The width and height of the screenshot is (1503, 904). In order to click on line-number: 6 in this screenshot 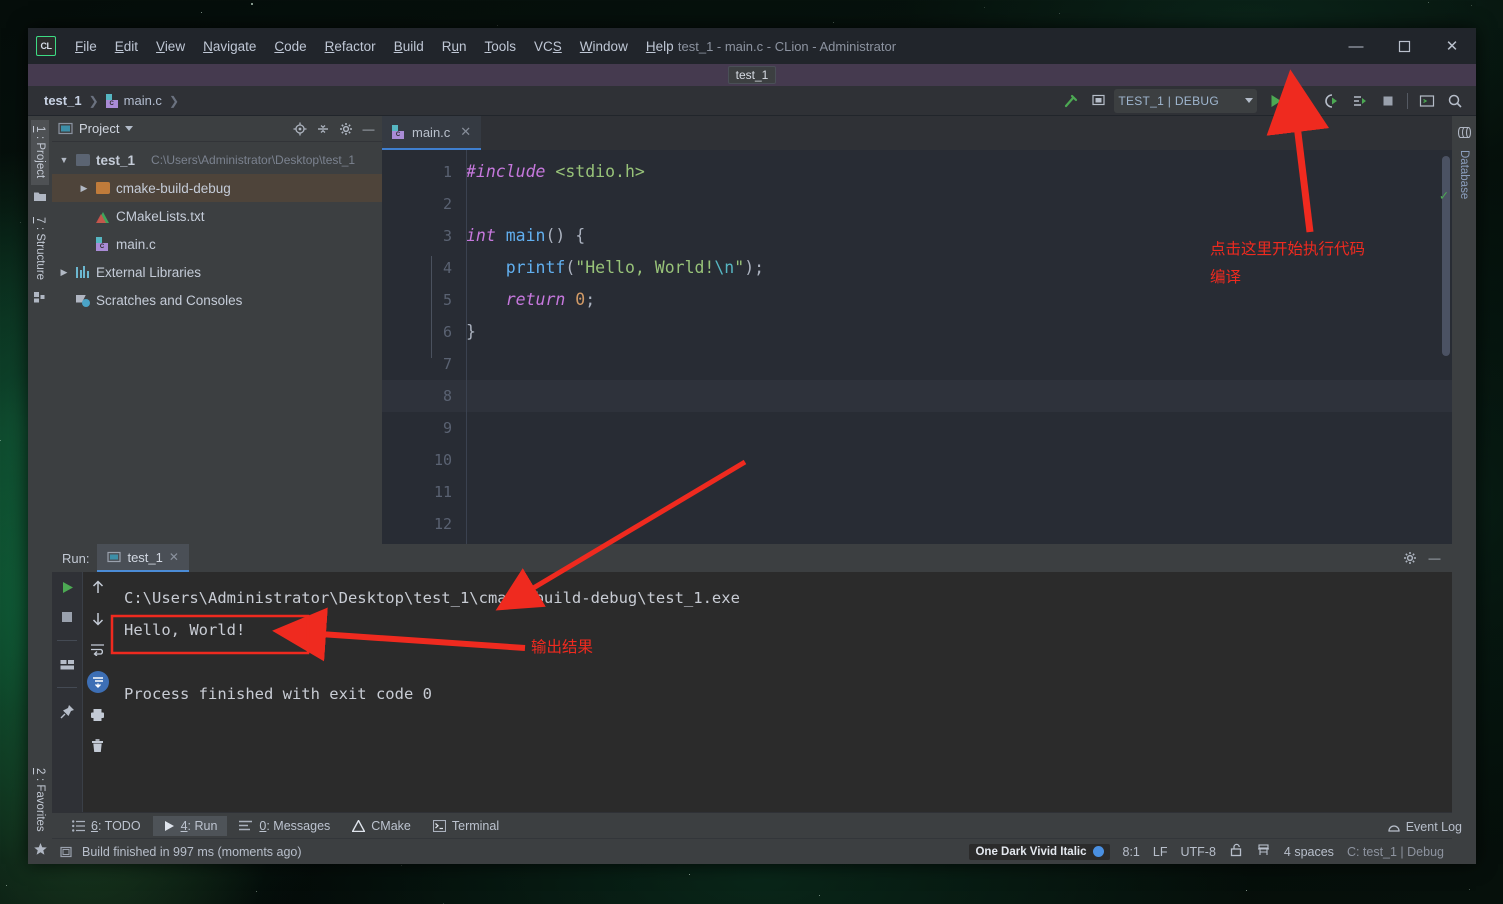, I will do `click(421, 332)`.